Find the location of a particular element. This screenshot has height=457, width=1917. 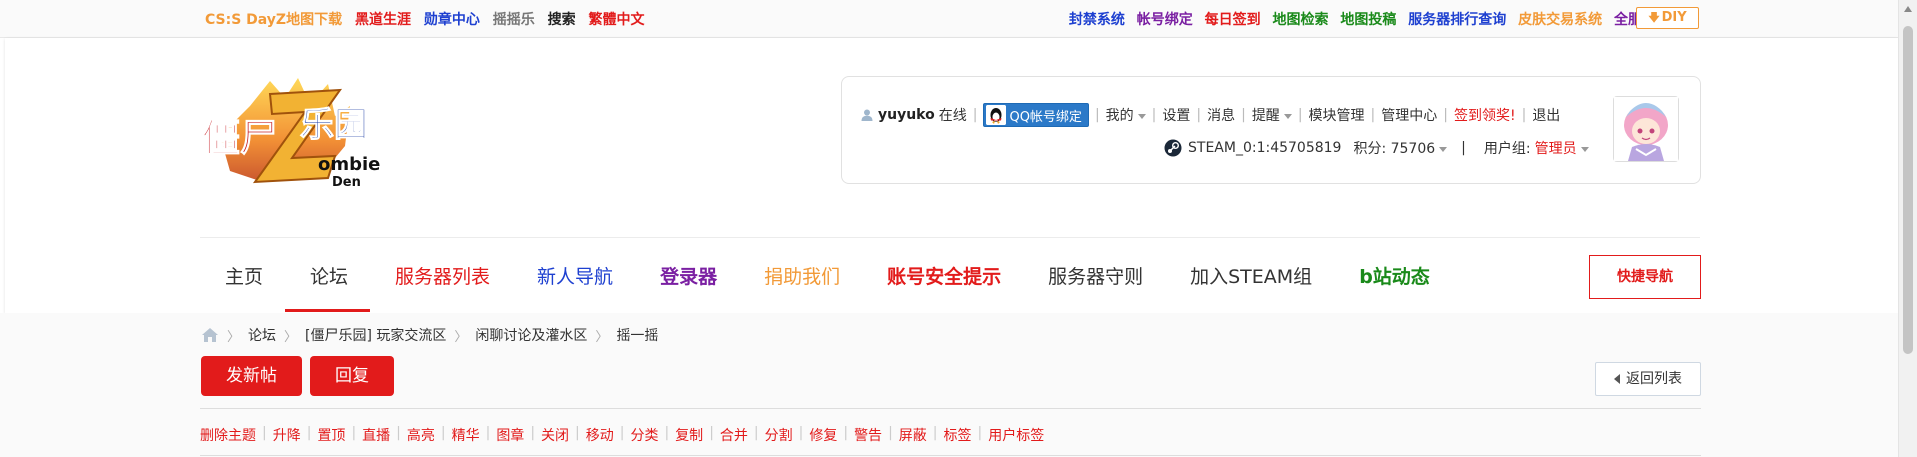

nav-item-server-rules: 服务器守则 is located at coordinates (1094, 281).